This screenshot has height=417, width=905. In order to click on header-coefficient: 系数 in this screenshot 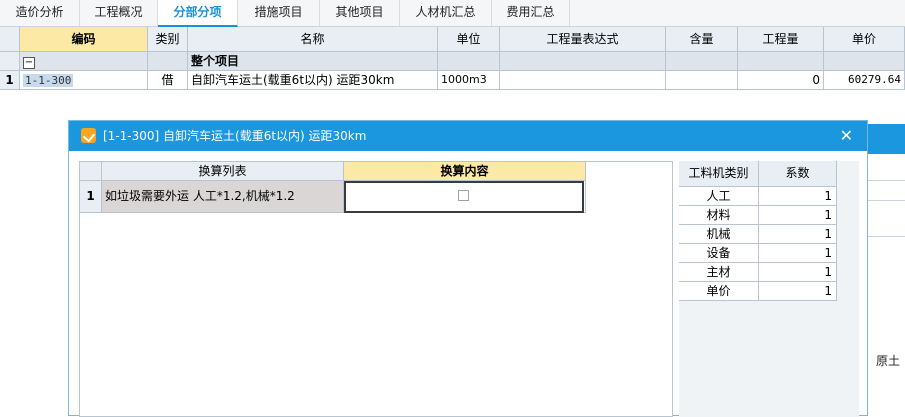, I will do `click(798, 174)`.